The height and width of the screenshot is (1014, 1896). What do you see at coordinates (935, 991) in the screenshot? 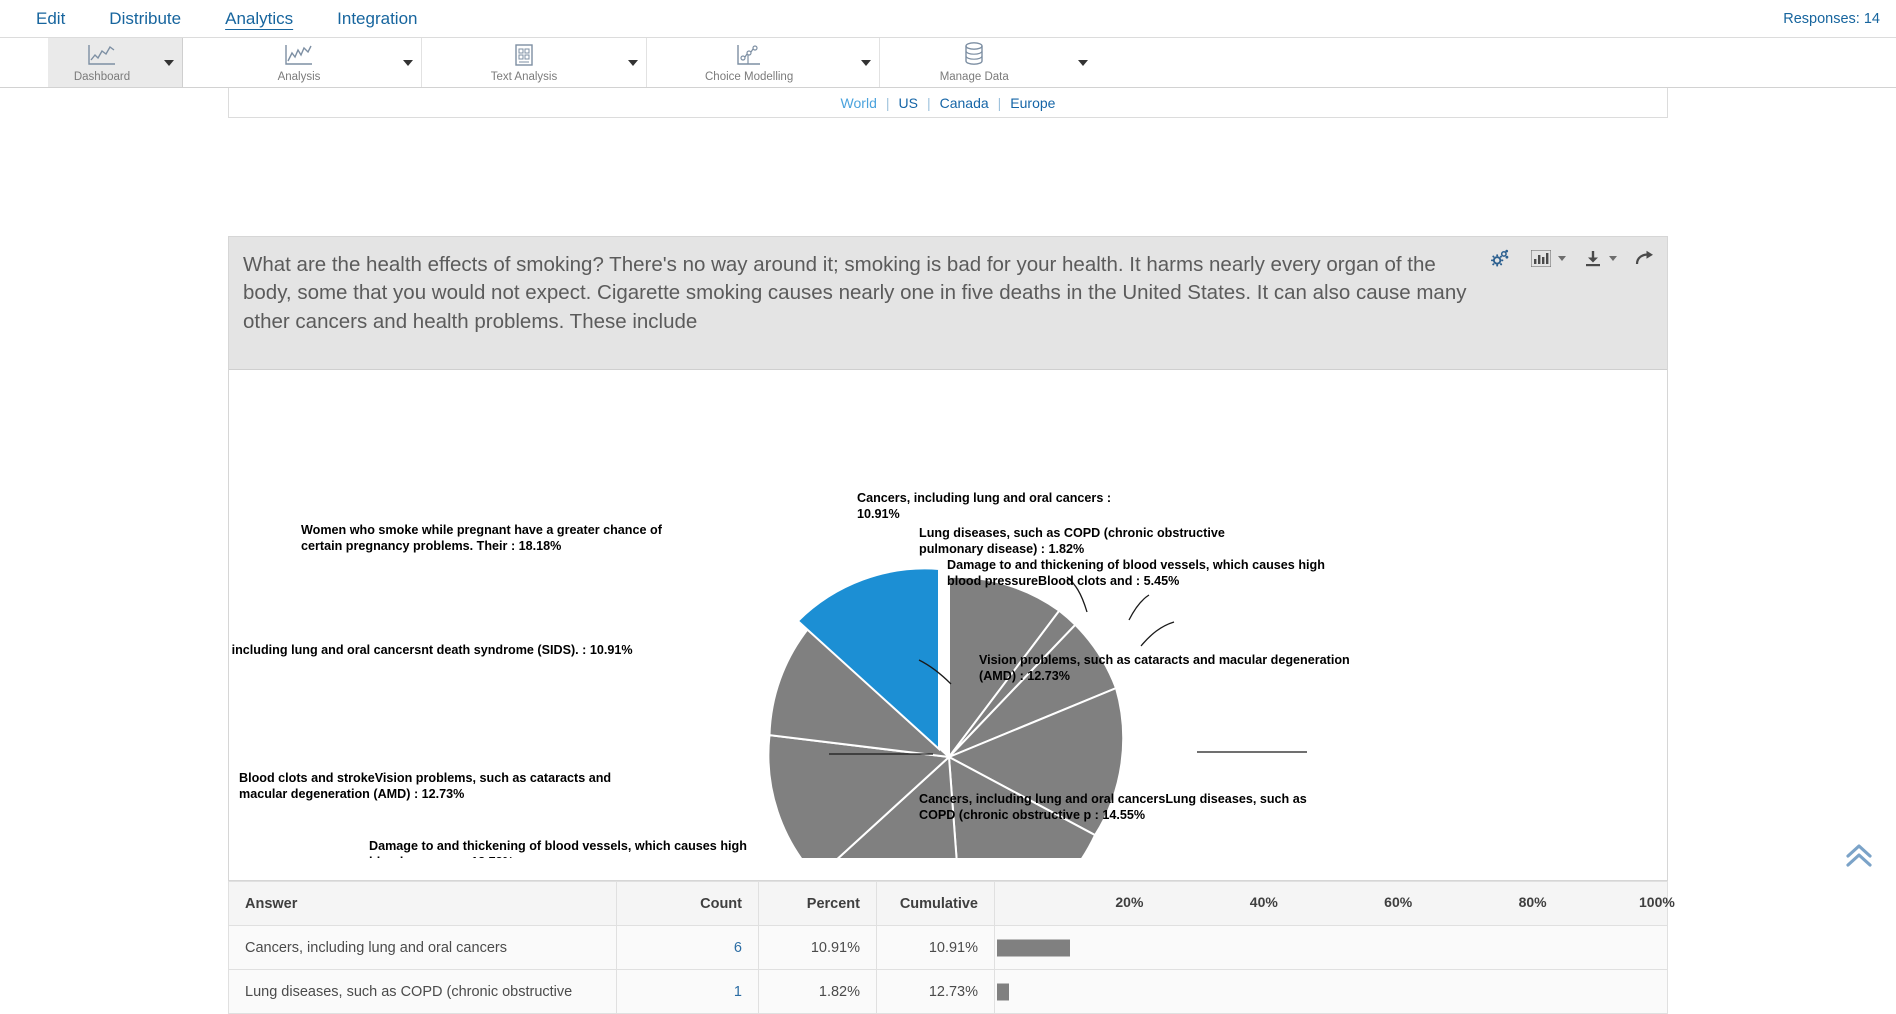
I see `cell-cumulative: 12.73%` at bounding box center [935, 991].